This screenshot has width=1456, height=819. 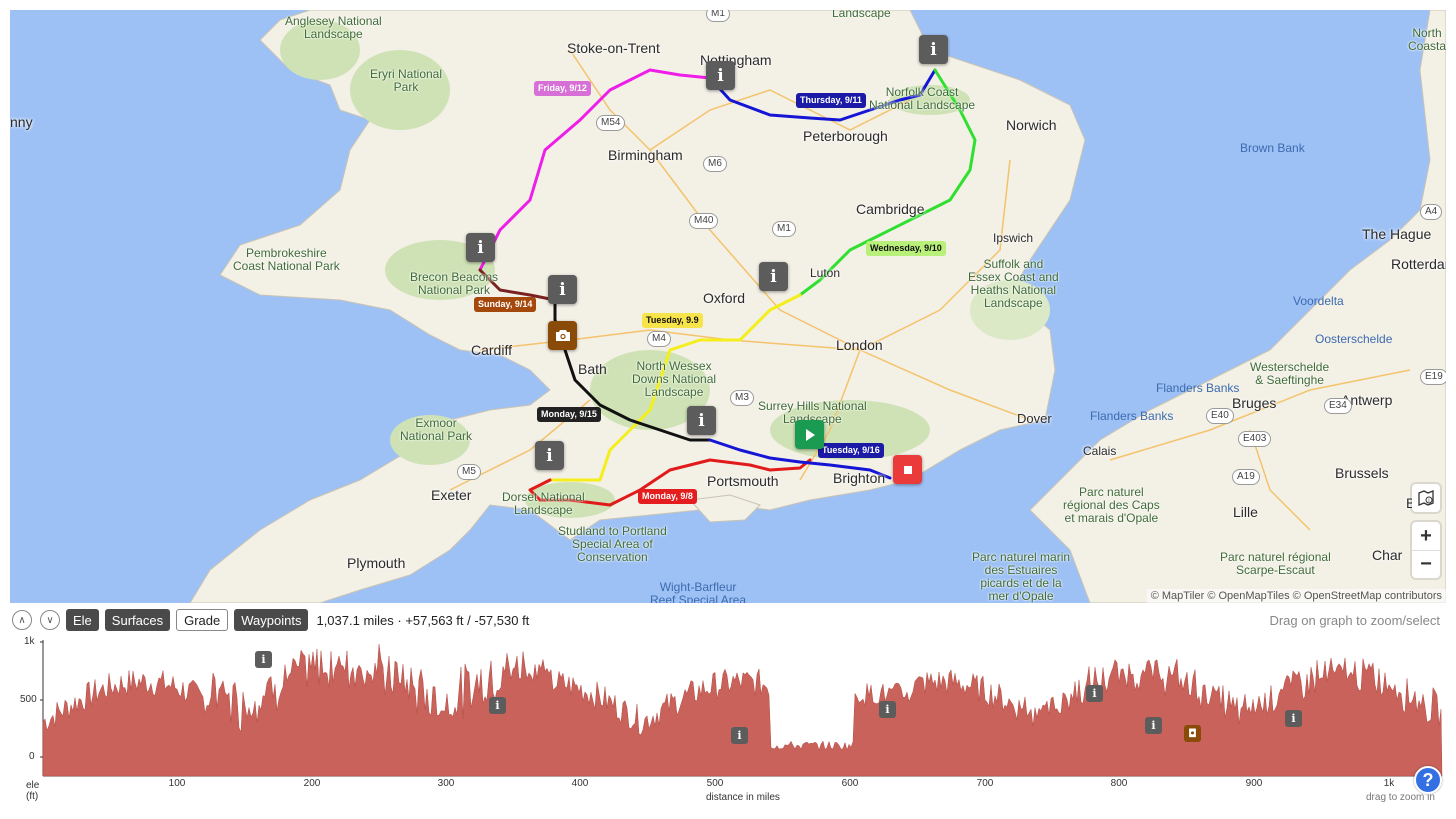 I want to click on x-tick: 600, so click(x=850, y=783).